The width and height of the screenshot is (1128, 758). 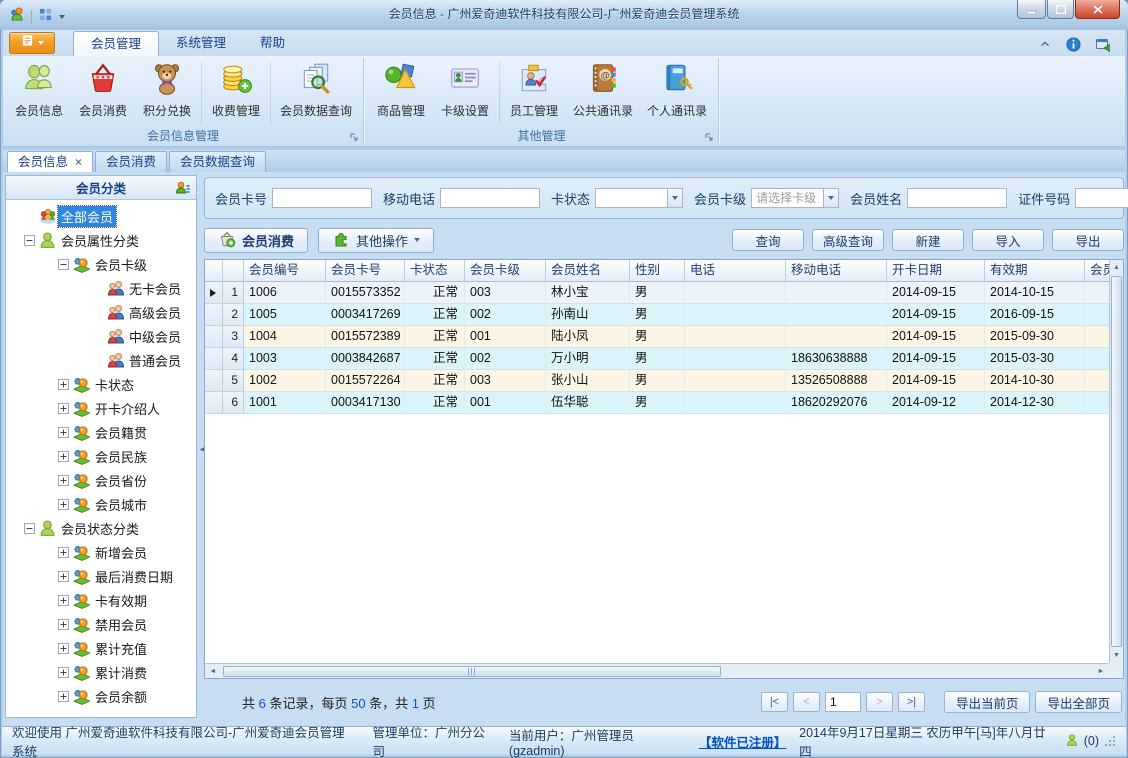 I want to click on tree-item-member-hometown: 会员籍贯, so click(x=101, y=432).